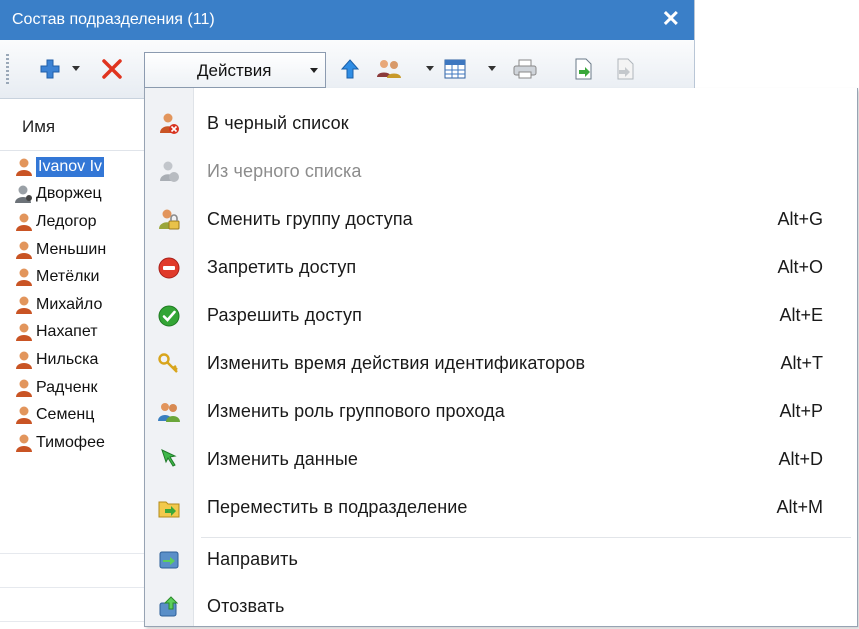 The width and height of the screenshot is (859, 629). I want to click on menu-item-label: Направить, so click(252, 559).